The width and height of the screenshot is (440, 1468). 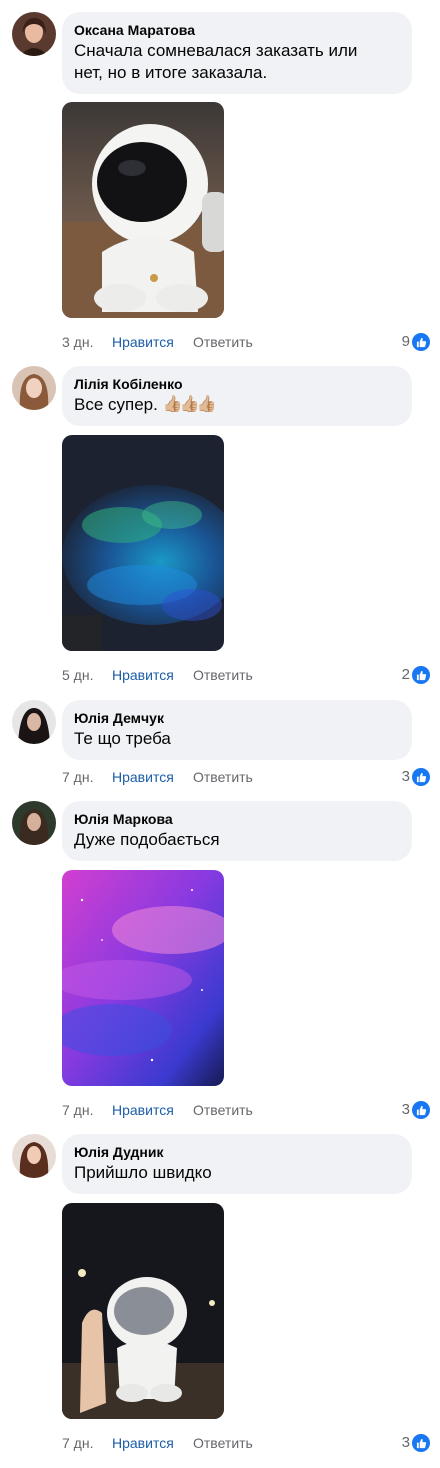 I want to click on reaction-count: 2, so click(x=416, y=675).